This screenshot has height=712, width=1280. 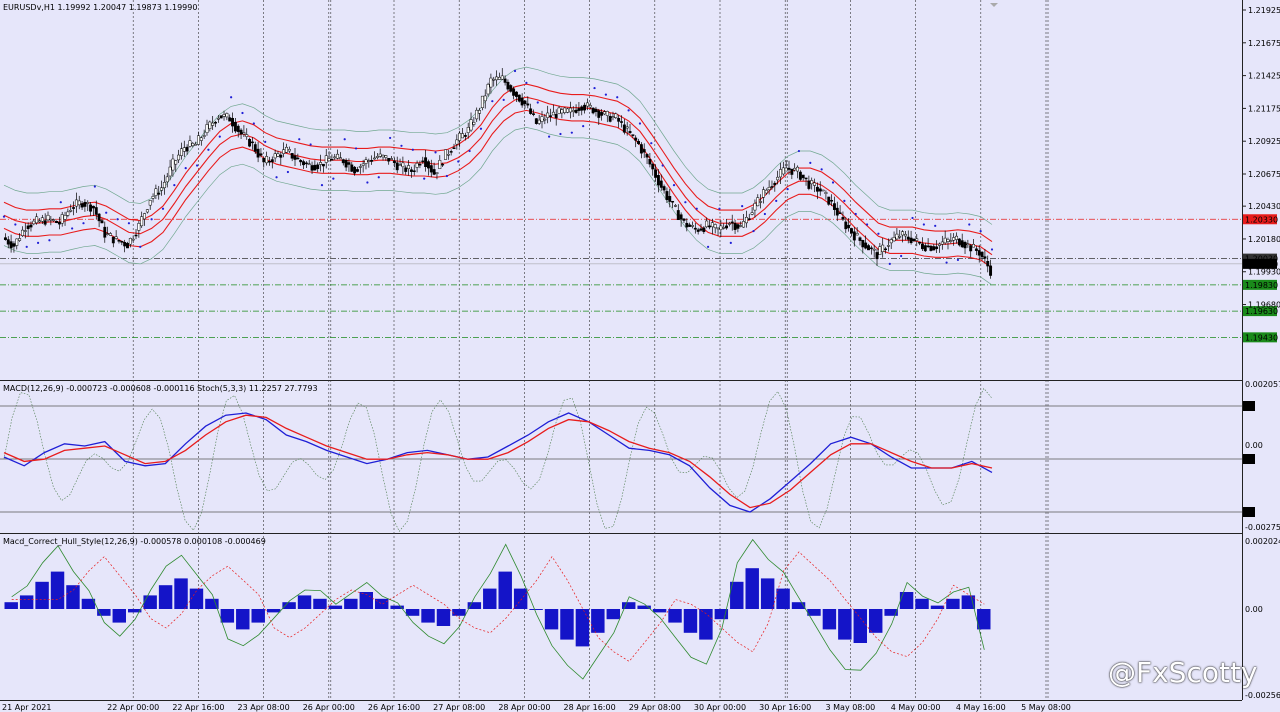 I want to click on watermark: @FxScotty, so click(x=1183, y=672).